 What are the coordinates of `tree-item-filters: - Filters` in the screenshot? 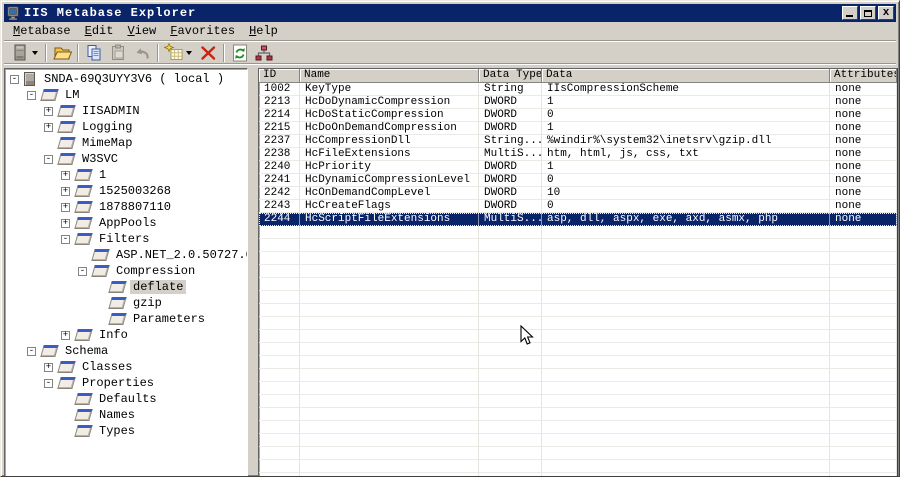 It's located at (126, 239).